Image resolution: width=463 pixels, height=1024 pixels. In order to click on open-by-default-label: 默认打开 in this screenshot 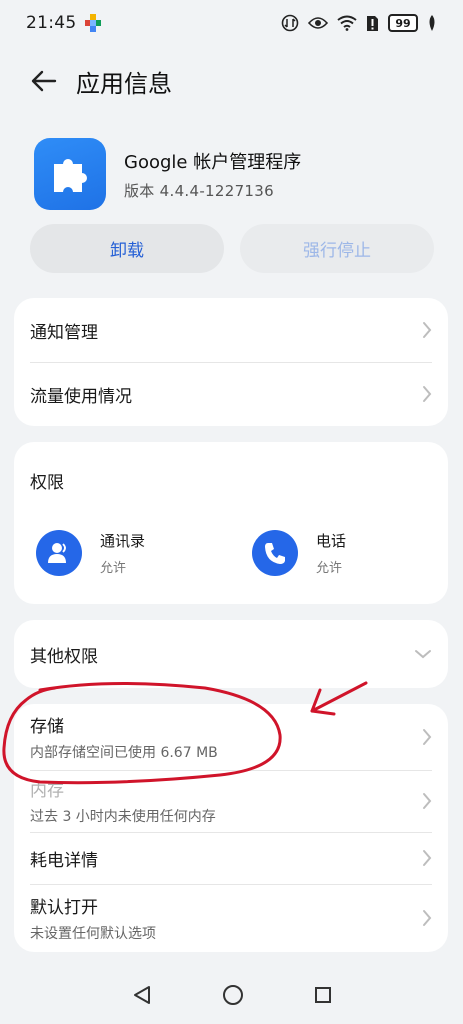, I will do `click(64, 908)`.